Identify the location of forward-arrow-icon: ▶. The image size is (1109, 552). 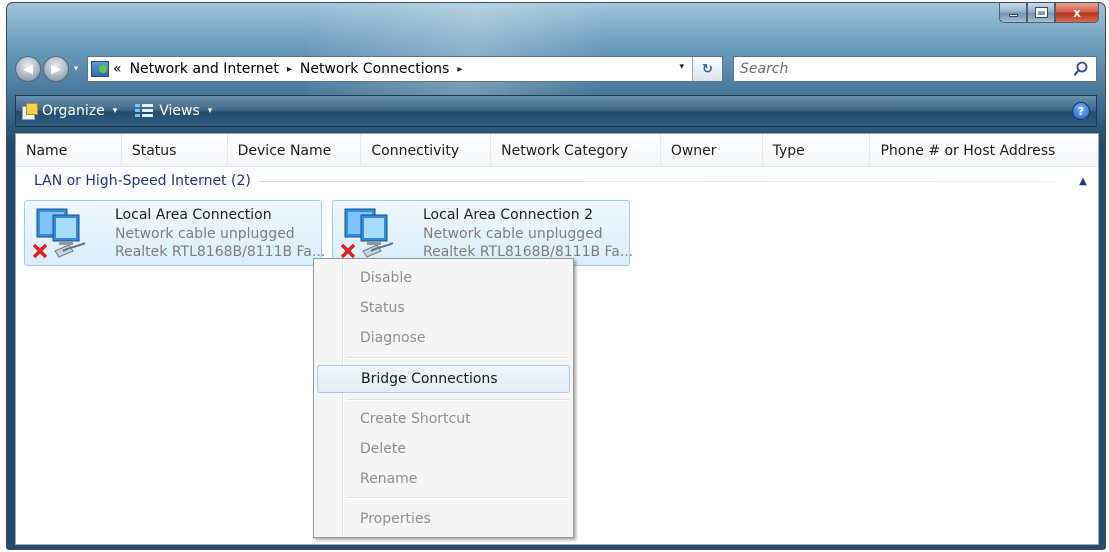
(56, 69).